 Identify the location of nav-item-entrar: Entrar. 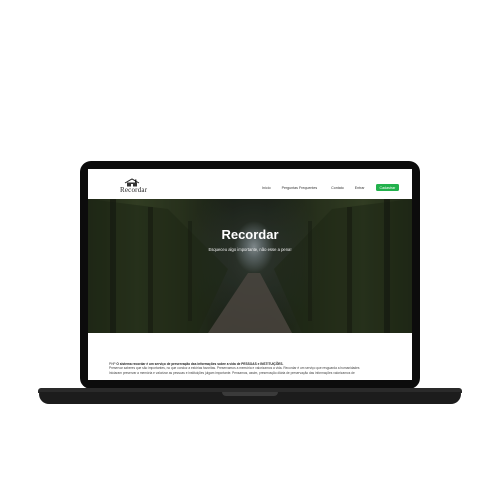
(360, 188).